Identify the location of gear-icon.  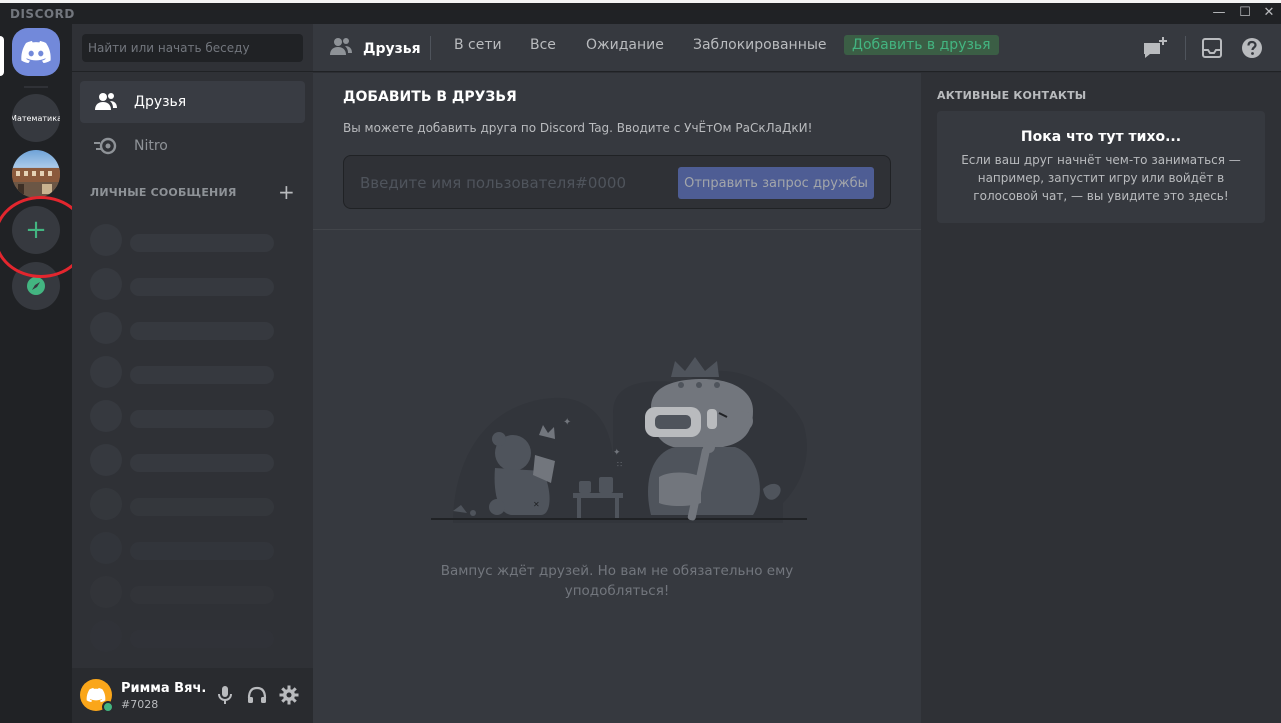
(289, 695).